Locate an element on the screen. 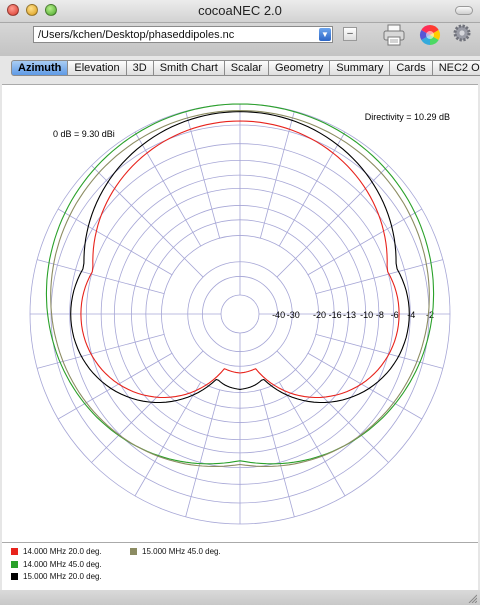 Image resolution: width=480 pixels, height=605 pixels. grid-ring is located at coordinates (240, 314).